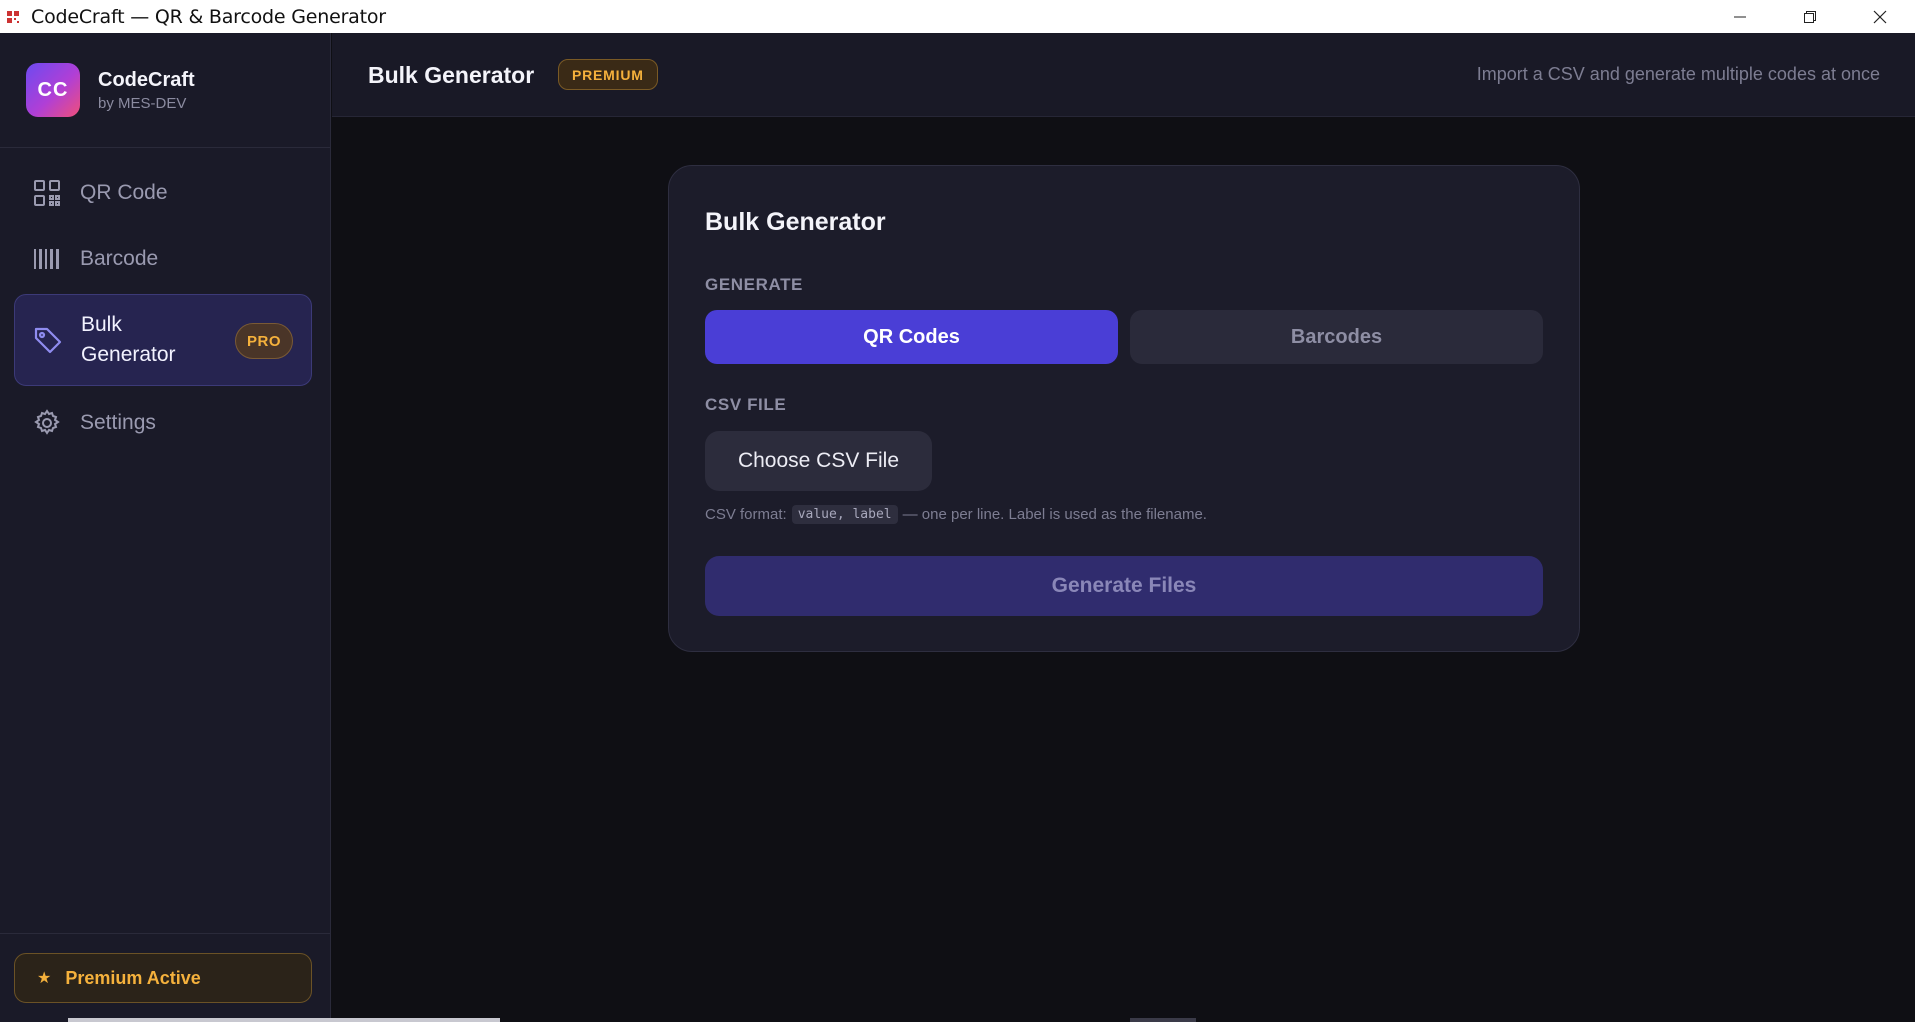 This screenshot has width=1915, height=1022. I want to click on qr-icon, so click(47, 193).